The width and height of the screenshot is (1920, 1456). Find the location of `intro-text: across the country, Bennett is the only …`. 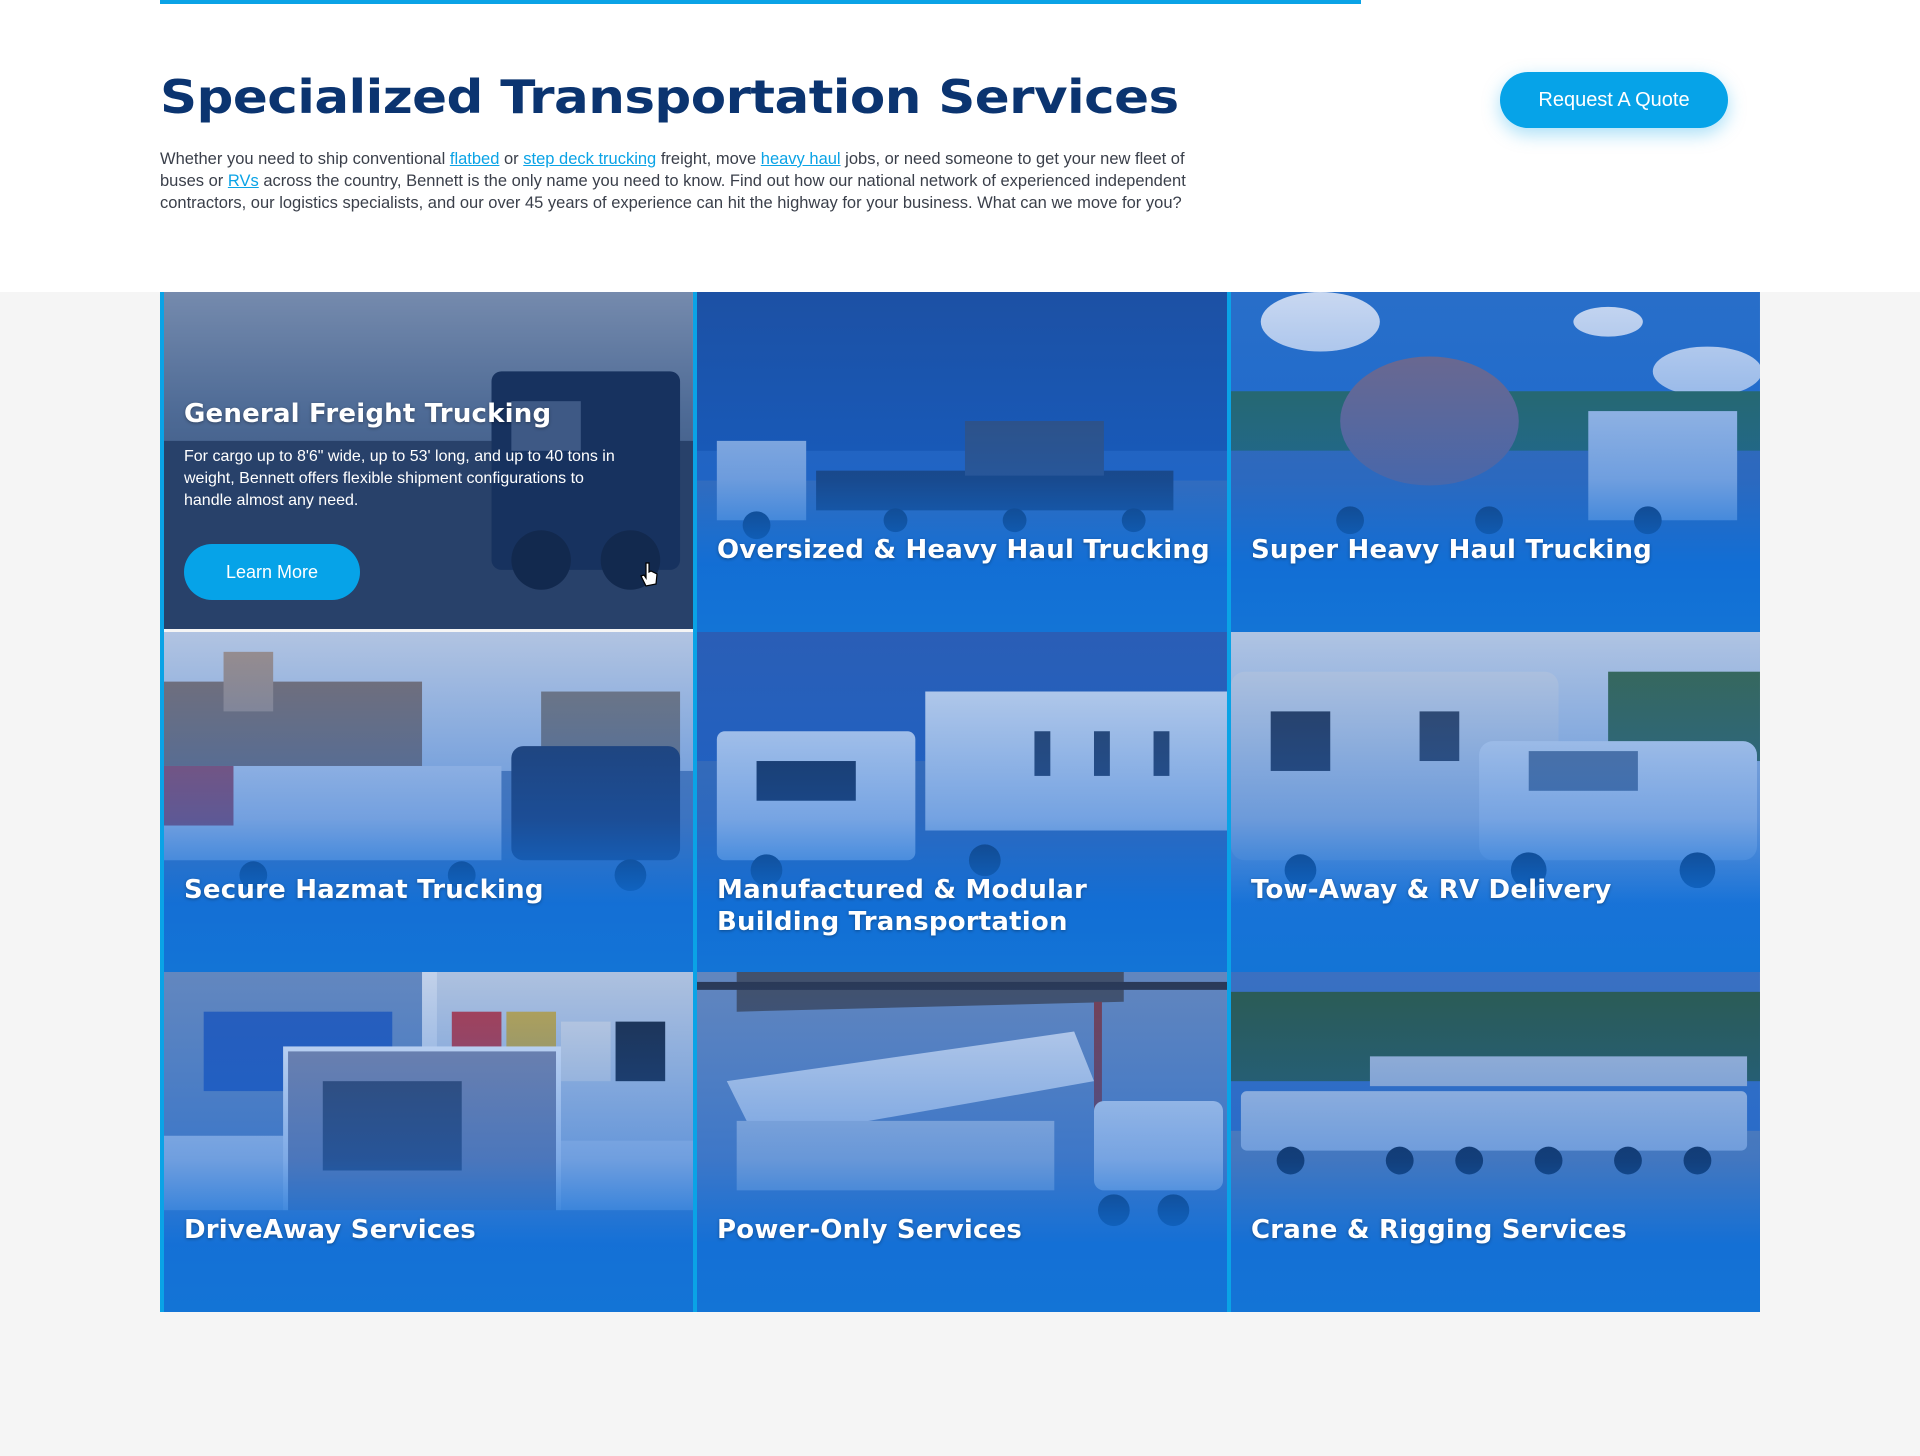

intro-text: across the country, Bennett is the only … is located at coordinates (673, 192).